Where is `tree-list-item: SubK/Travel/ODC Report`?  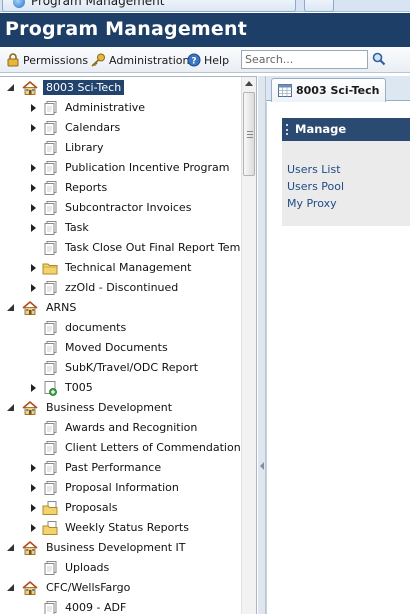 tree-list-item: SubK/Travel/ODC Report is located at coordinates (120, 368).